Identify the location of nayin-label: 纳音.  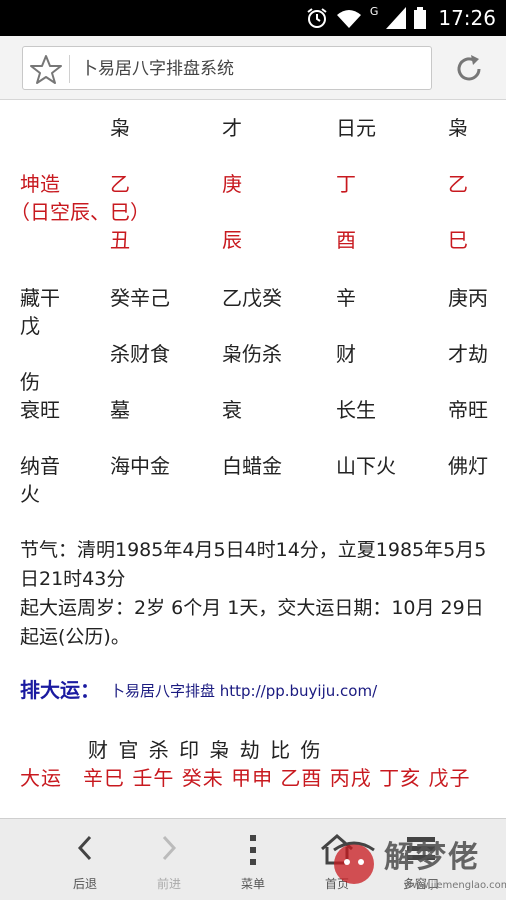
(40, 466).